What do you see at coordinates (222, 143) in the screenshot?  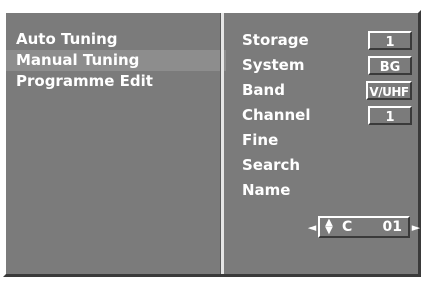 I see `panel-divider` at bounding box center [222, 143].